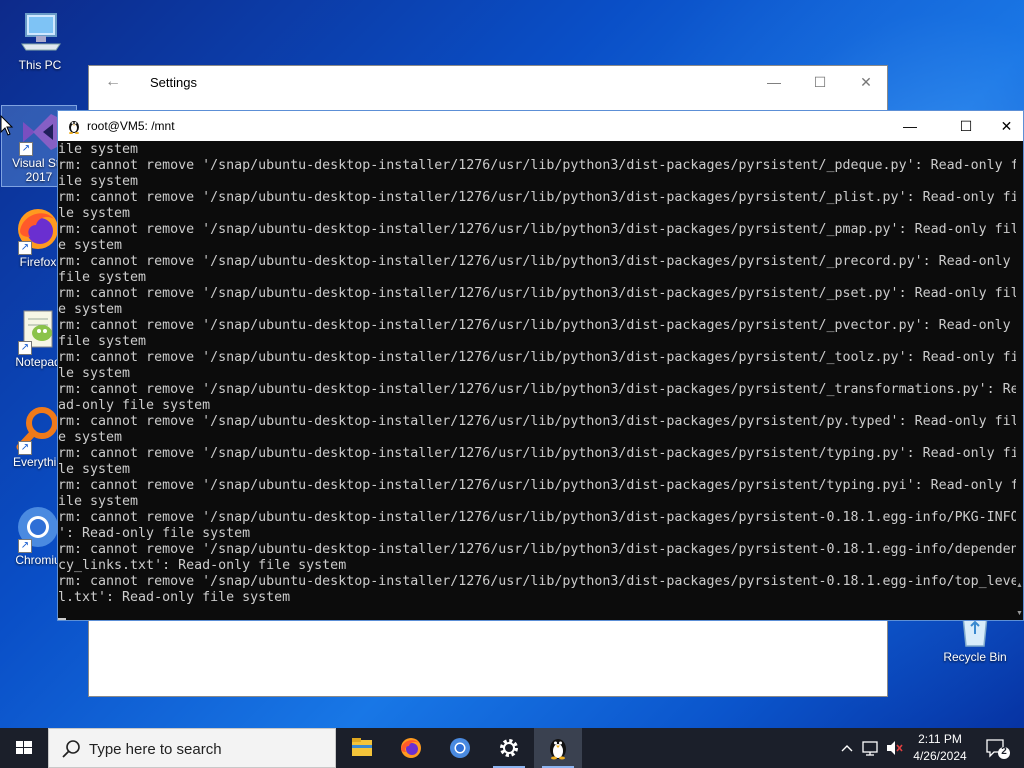 This screenshot has width=1024, height=768. Describe the element at coordinates (40, 65) in the screenshot. I see `desktop-icon-label: This PC` at that location.